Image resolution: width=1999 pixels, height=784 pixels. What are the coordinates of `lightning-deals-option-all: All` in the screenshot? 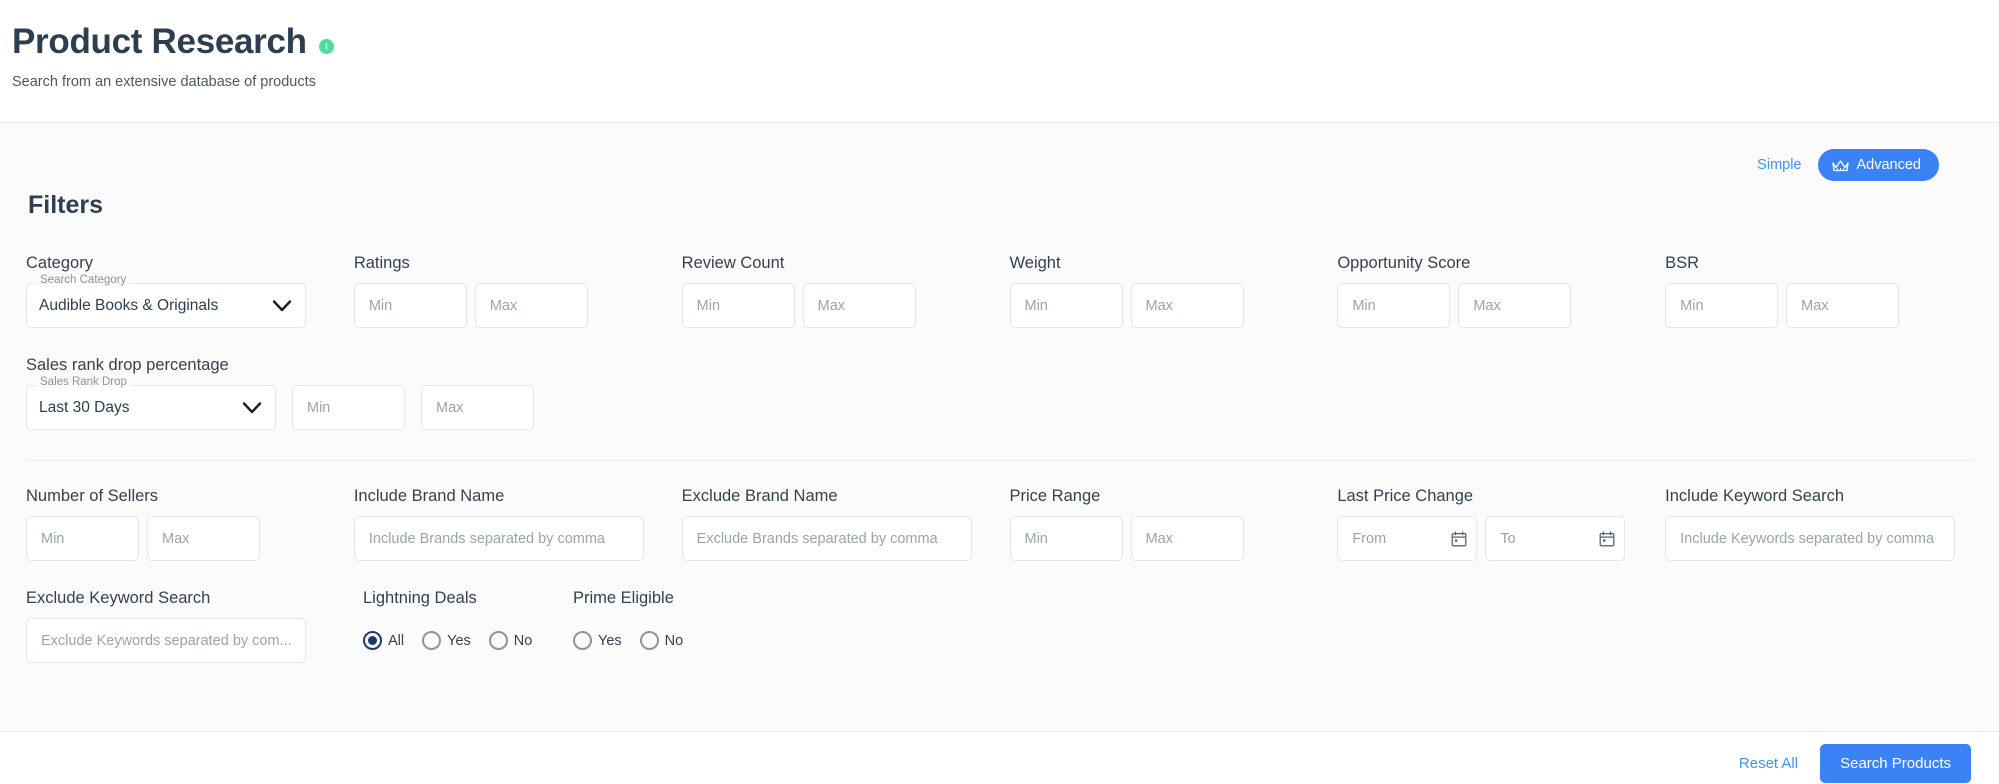 It's located at (383, 640).